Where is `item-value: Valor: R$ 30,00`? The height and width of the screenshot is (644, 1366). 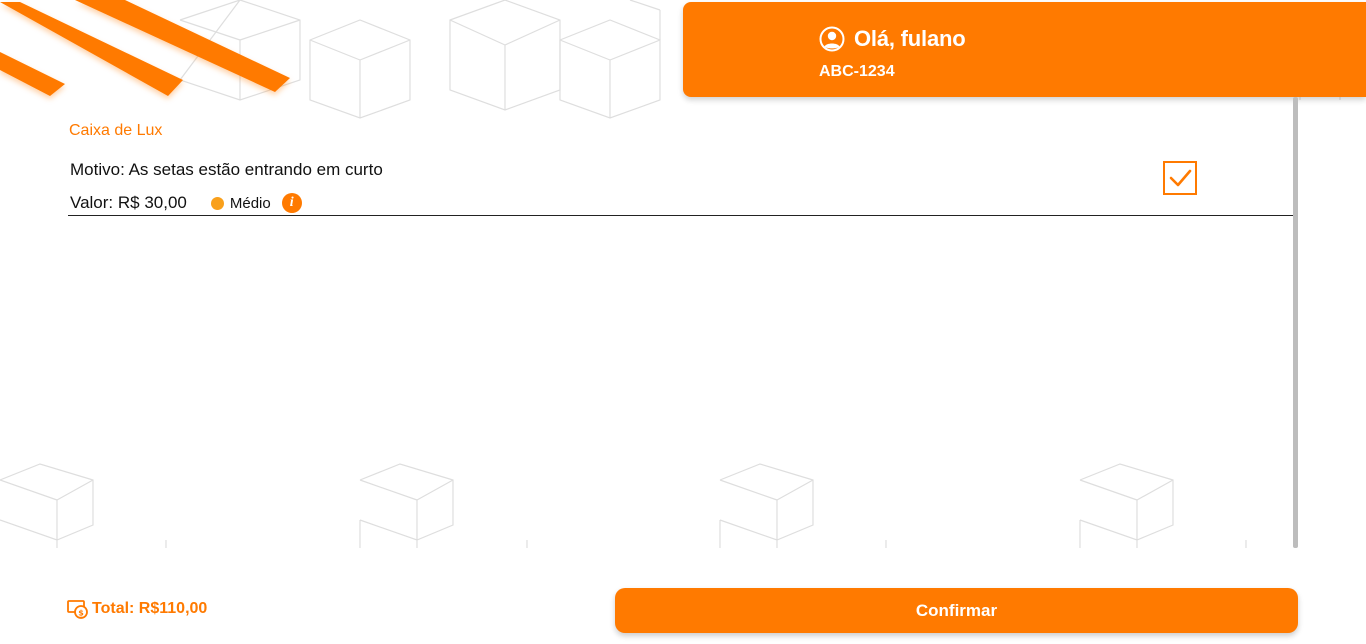 item-value: Valor: R$ 30,00 is located at coordinates (128, 202).